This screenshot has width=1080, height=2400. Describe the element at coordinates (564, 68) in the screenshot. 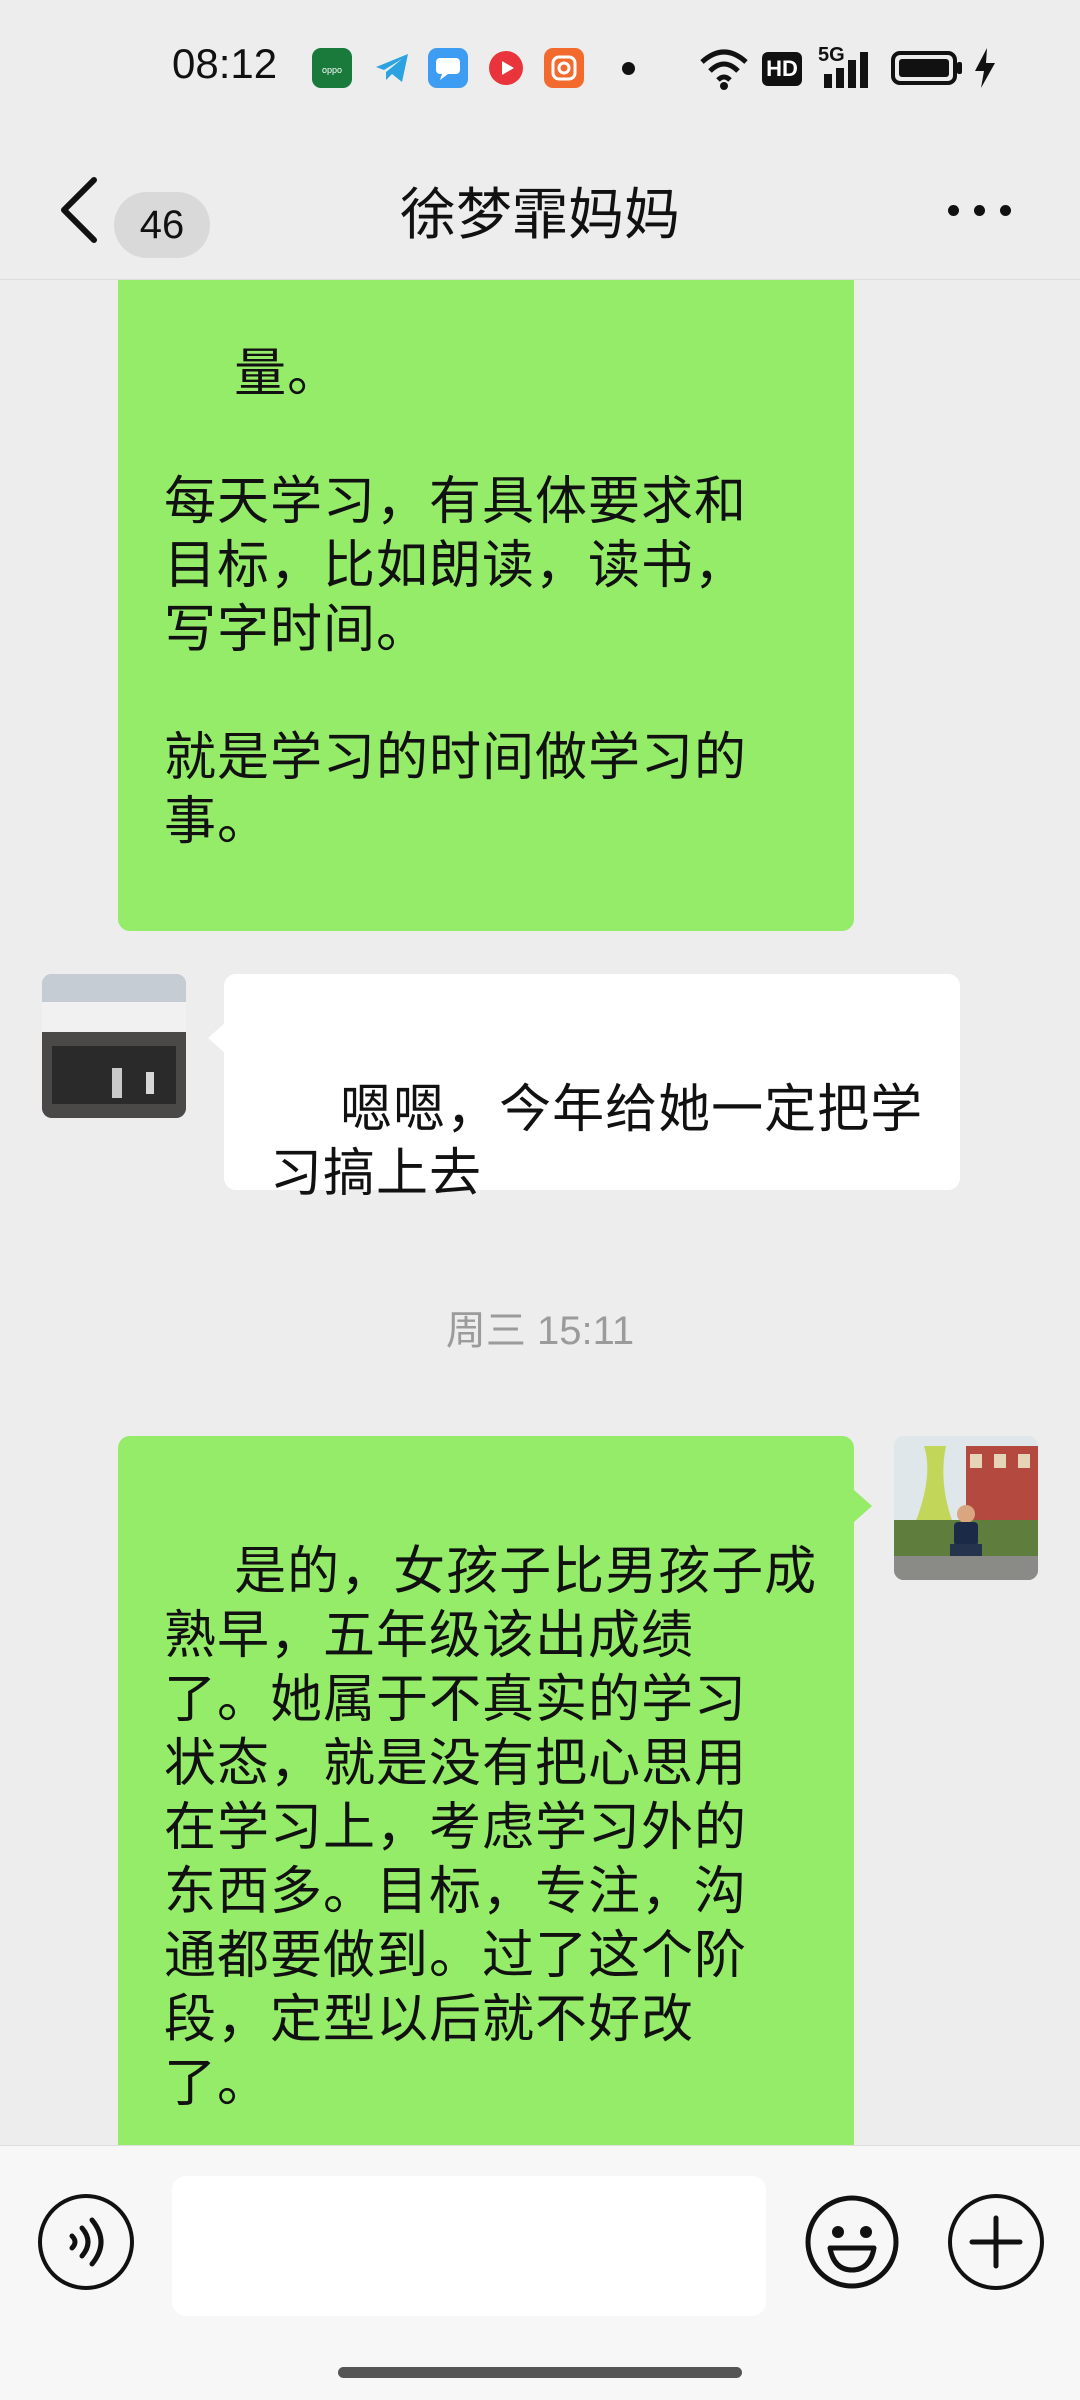

I see `camera-app-icon` at that location.